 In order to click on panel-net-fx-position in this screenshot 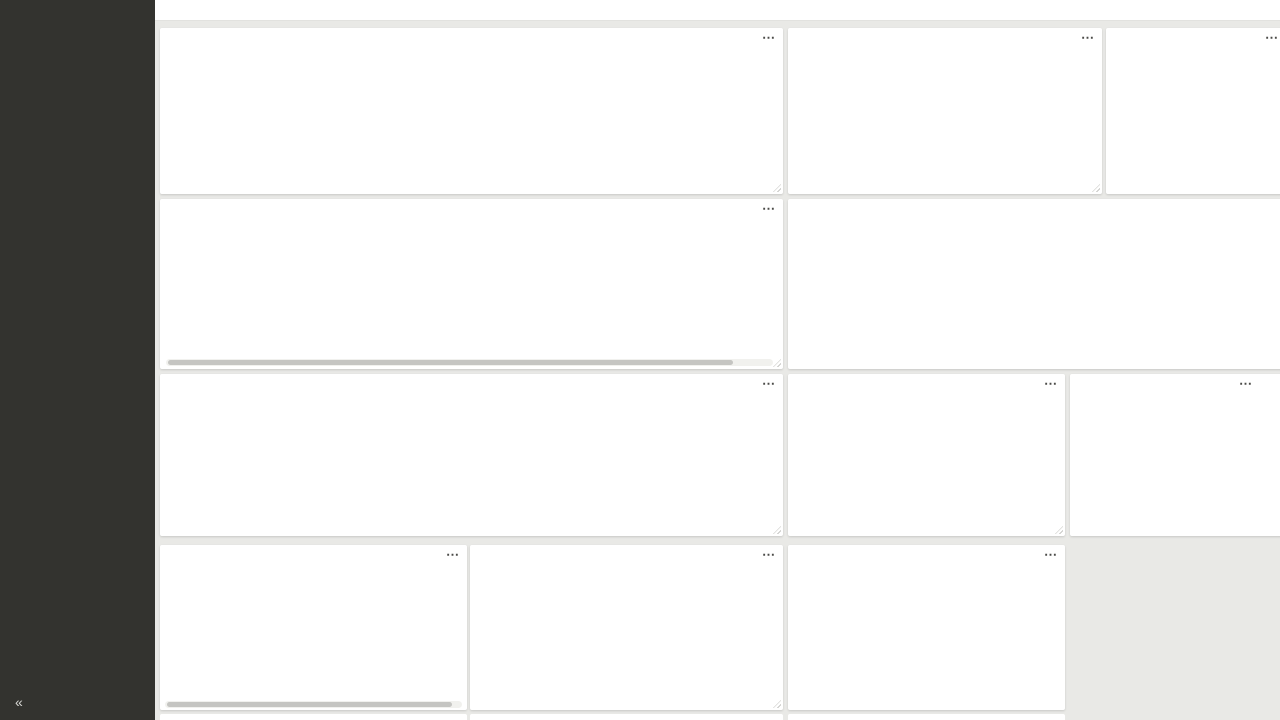, I will do `click(471, 111)`.